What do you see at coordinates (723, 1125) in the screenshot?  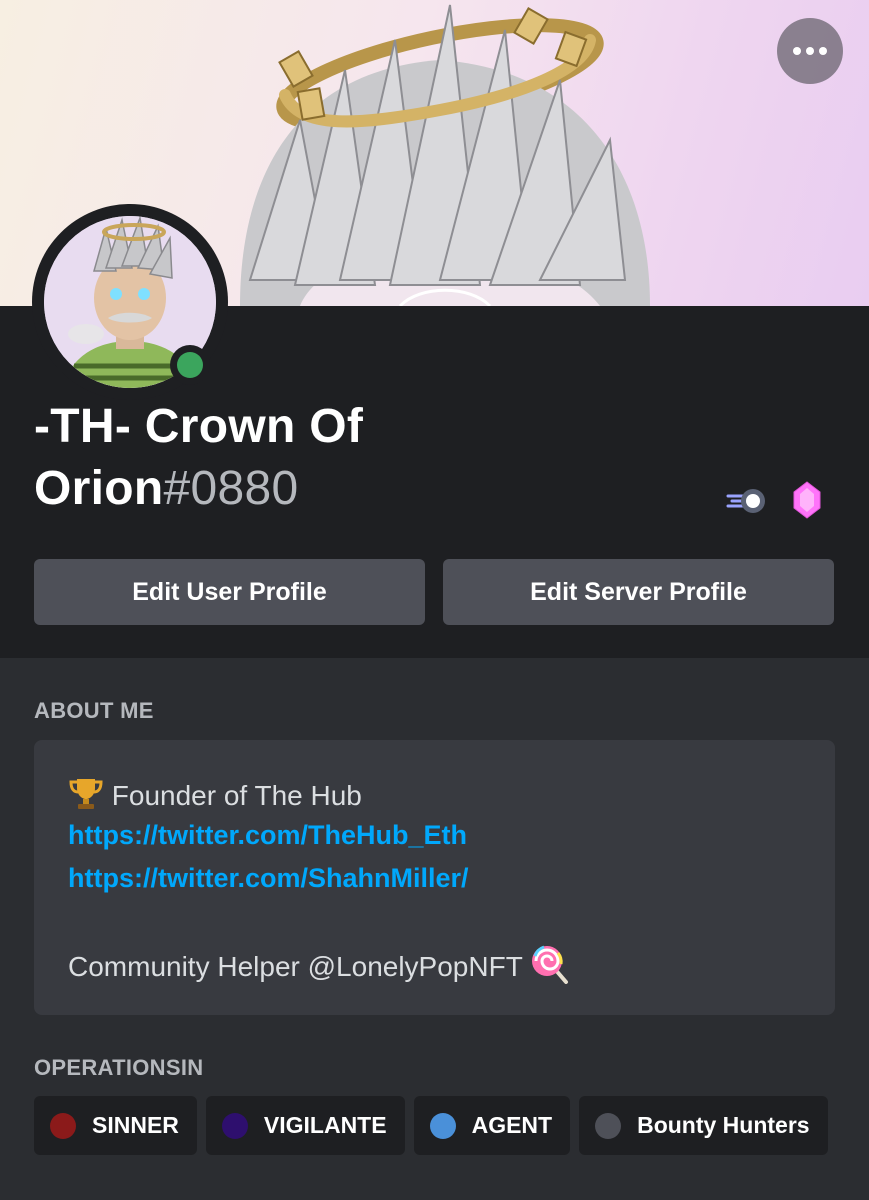 I see `role-label: Bounty Hunters` at bounding box center [723, 1125].